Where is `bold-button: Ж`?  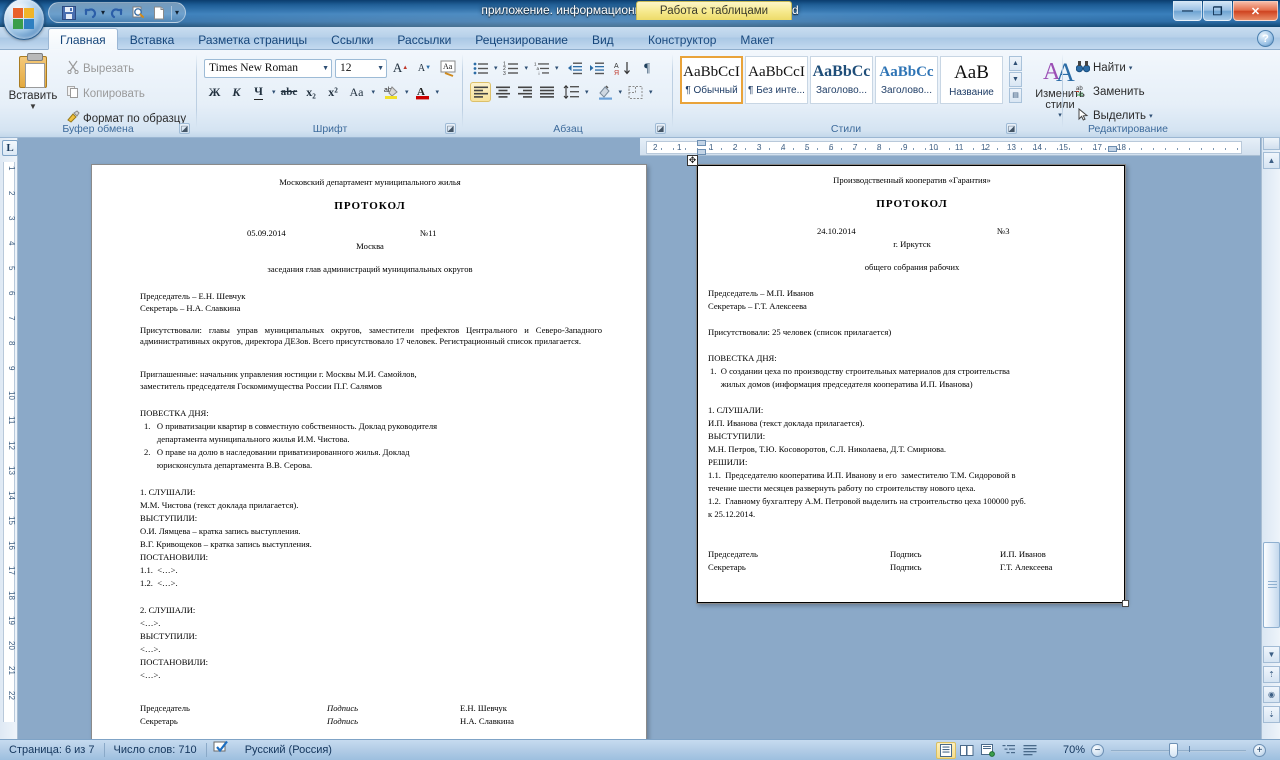 bold-button: Ж is located at coordinates (214, 92).